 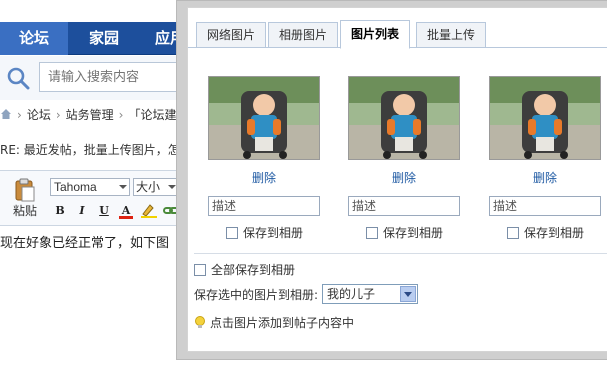 What do you see at coordinates (114, 77) in the screenshot?
I see `search-input` at bounding box center [114, 77].